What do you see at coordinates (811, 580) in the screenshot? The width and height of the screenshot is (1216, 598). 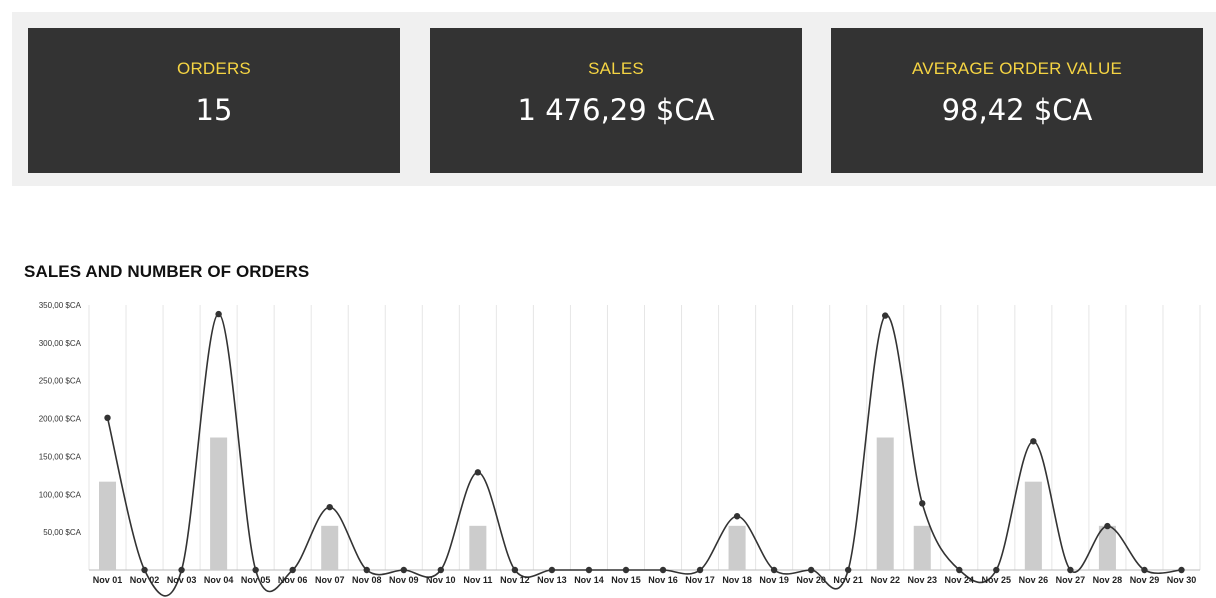 I see `x-tick-label: Nov 20` at bounding box center [811, 580].